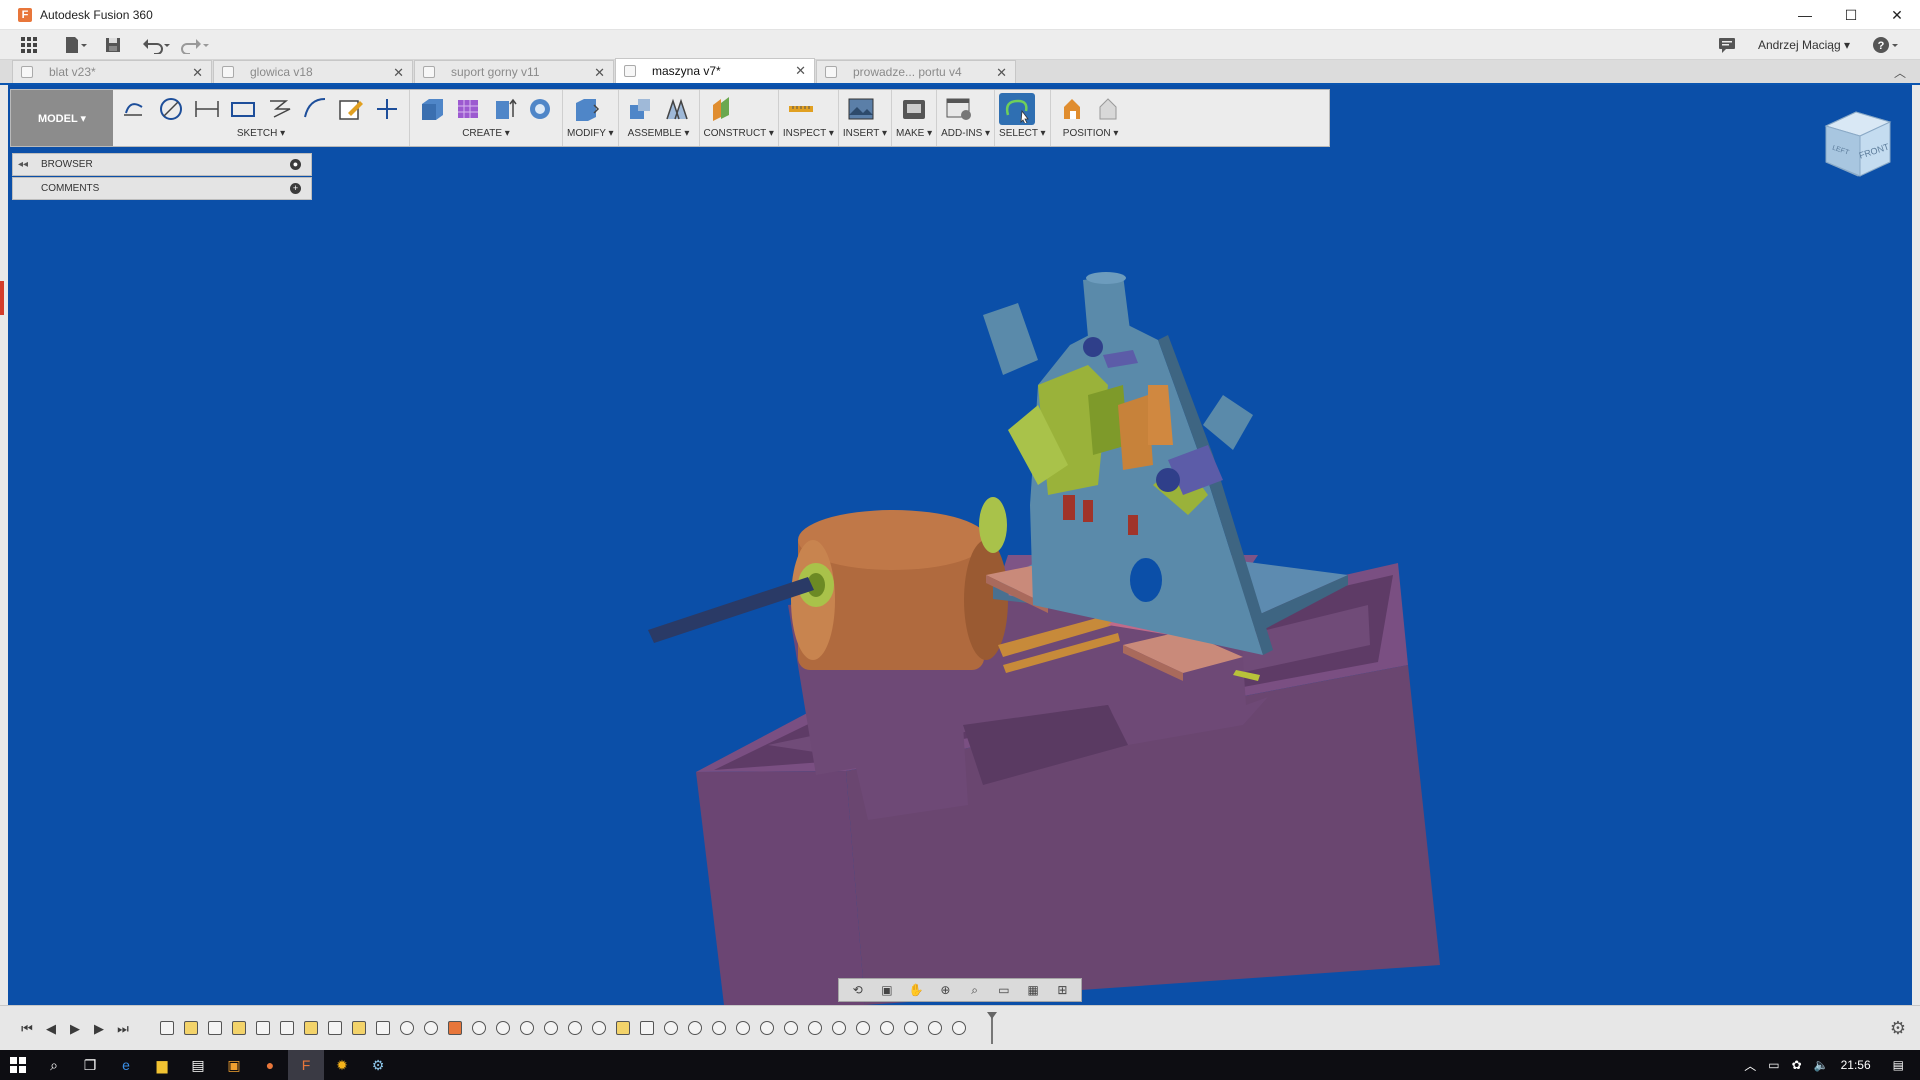  I want to click on go-to-start-icon: ⏮, so click(27, 1029).